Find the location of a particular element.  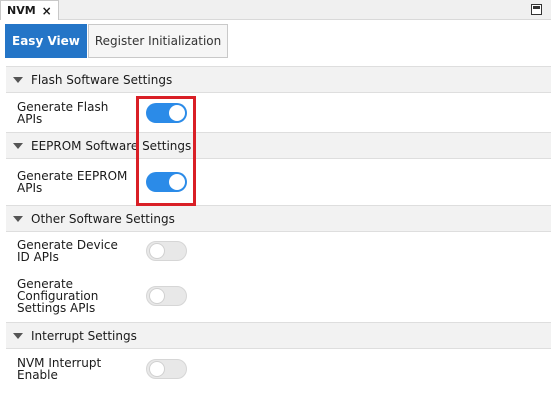

setting-label: Generate Flash APIs is located at coordinates (63, 112).